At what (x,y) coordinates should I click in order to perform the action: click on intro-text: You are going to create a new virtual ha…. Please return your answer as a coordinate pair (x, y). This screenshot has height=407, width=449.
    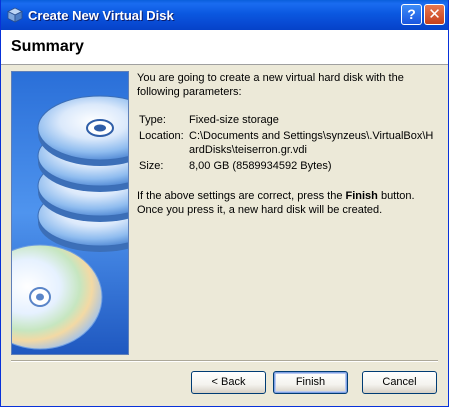
    Looking at the image, I should click on (270, 85).